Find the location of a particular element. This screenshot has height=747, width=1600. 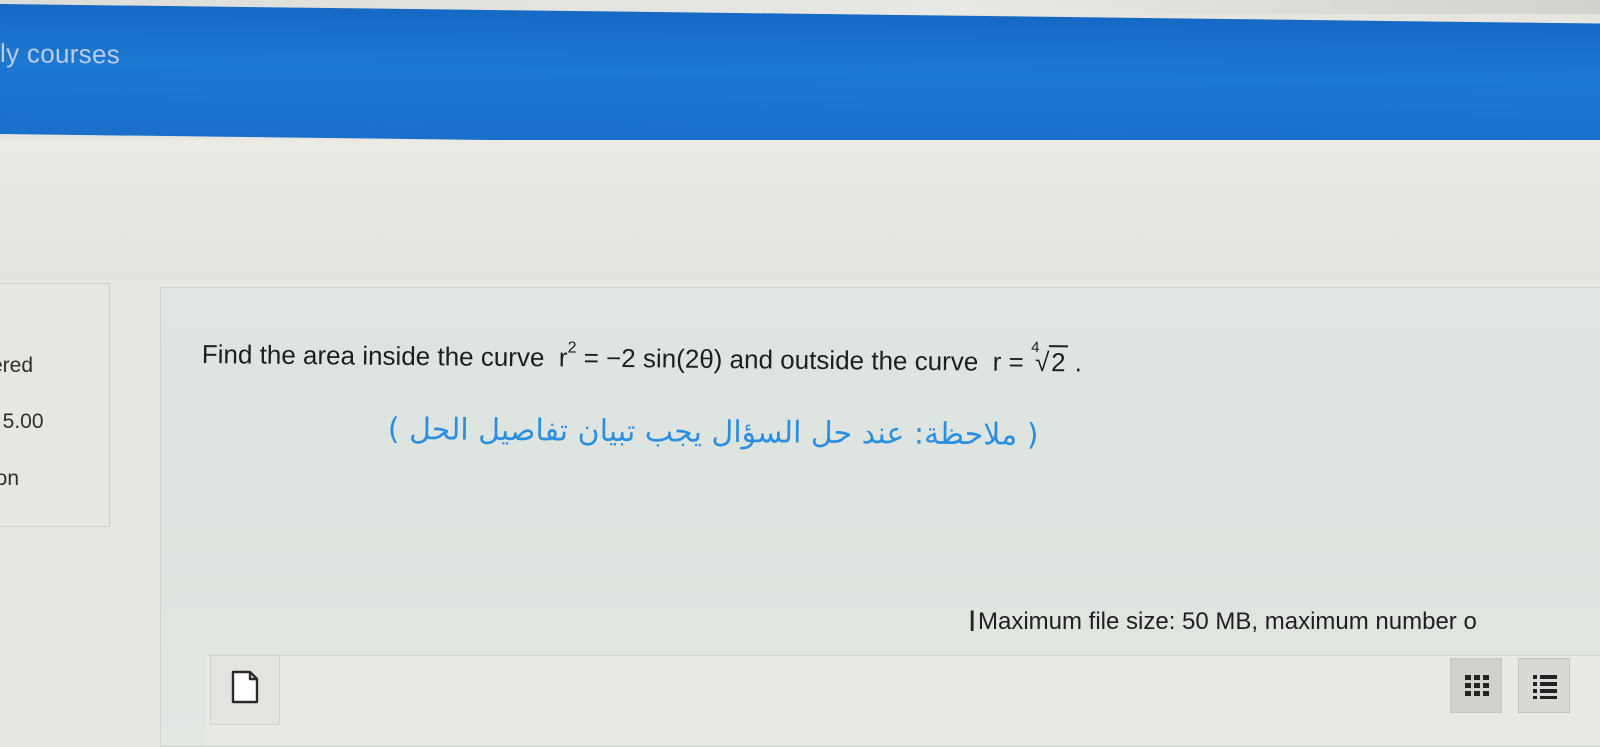

eq2-lhs: r = is located at coordinates (1008, 361).